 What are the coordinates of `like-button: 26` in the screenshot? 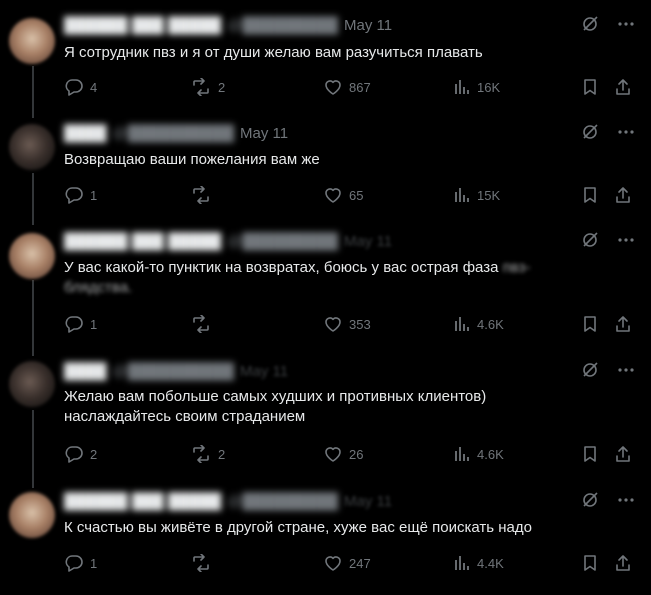 It's located at (343, 454).